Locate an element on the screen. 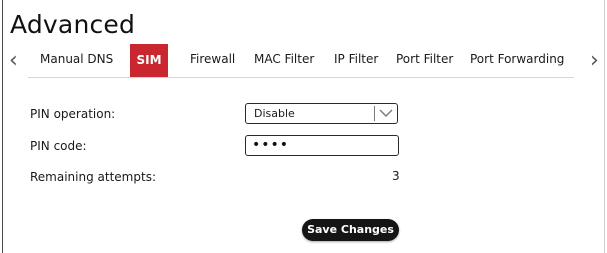 The width and height of the screenshot is (607, 253). tab-firewall: Firewall is located at coordinates (212, 59).